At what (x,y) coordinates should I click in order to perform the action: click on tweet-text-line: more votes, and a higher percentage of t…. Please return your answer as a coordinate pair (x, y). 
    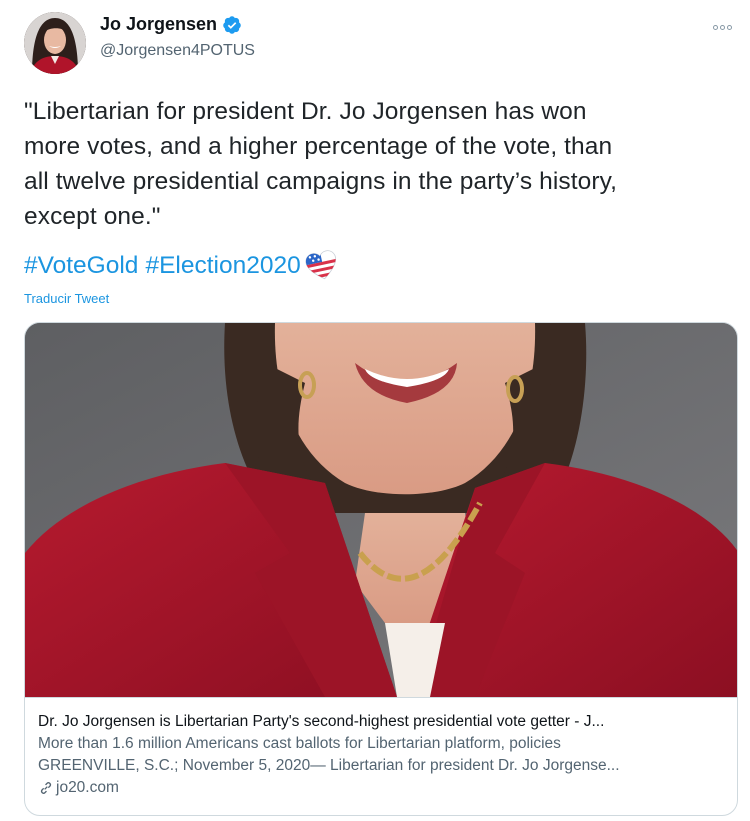
    Looking at the image, I should click on (318, 146).